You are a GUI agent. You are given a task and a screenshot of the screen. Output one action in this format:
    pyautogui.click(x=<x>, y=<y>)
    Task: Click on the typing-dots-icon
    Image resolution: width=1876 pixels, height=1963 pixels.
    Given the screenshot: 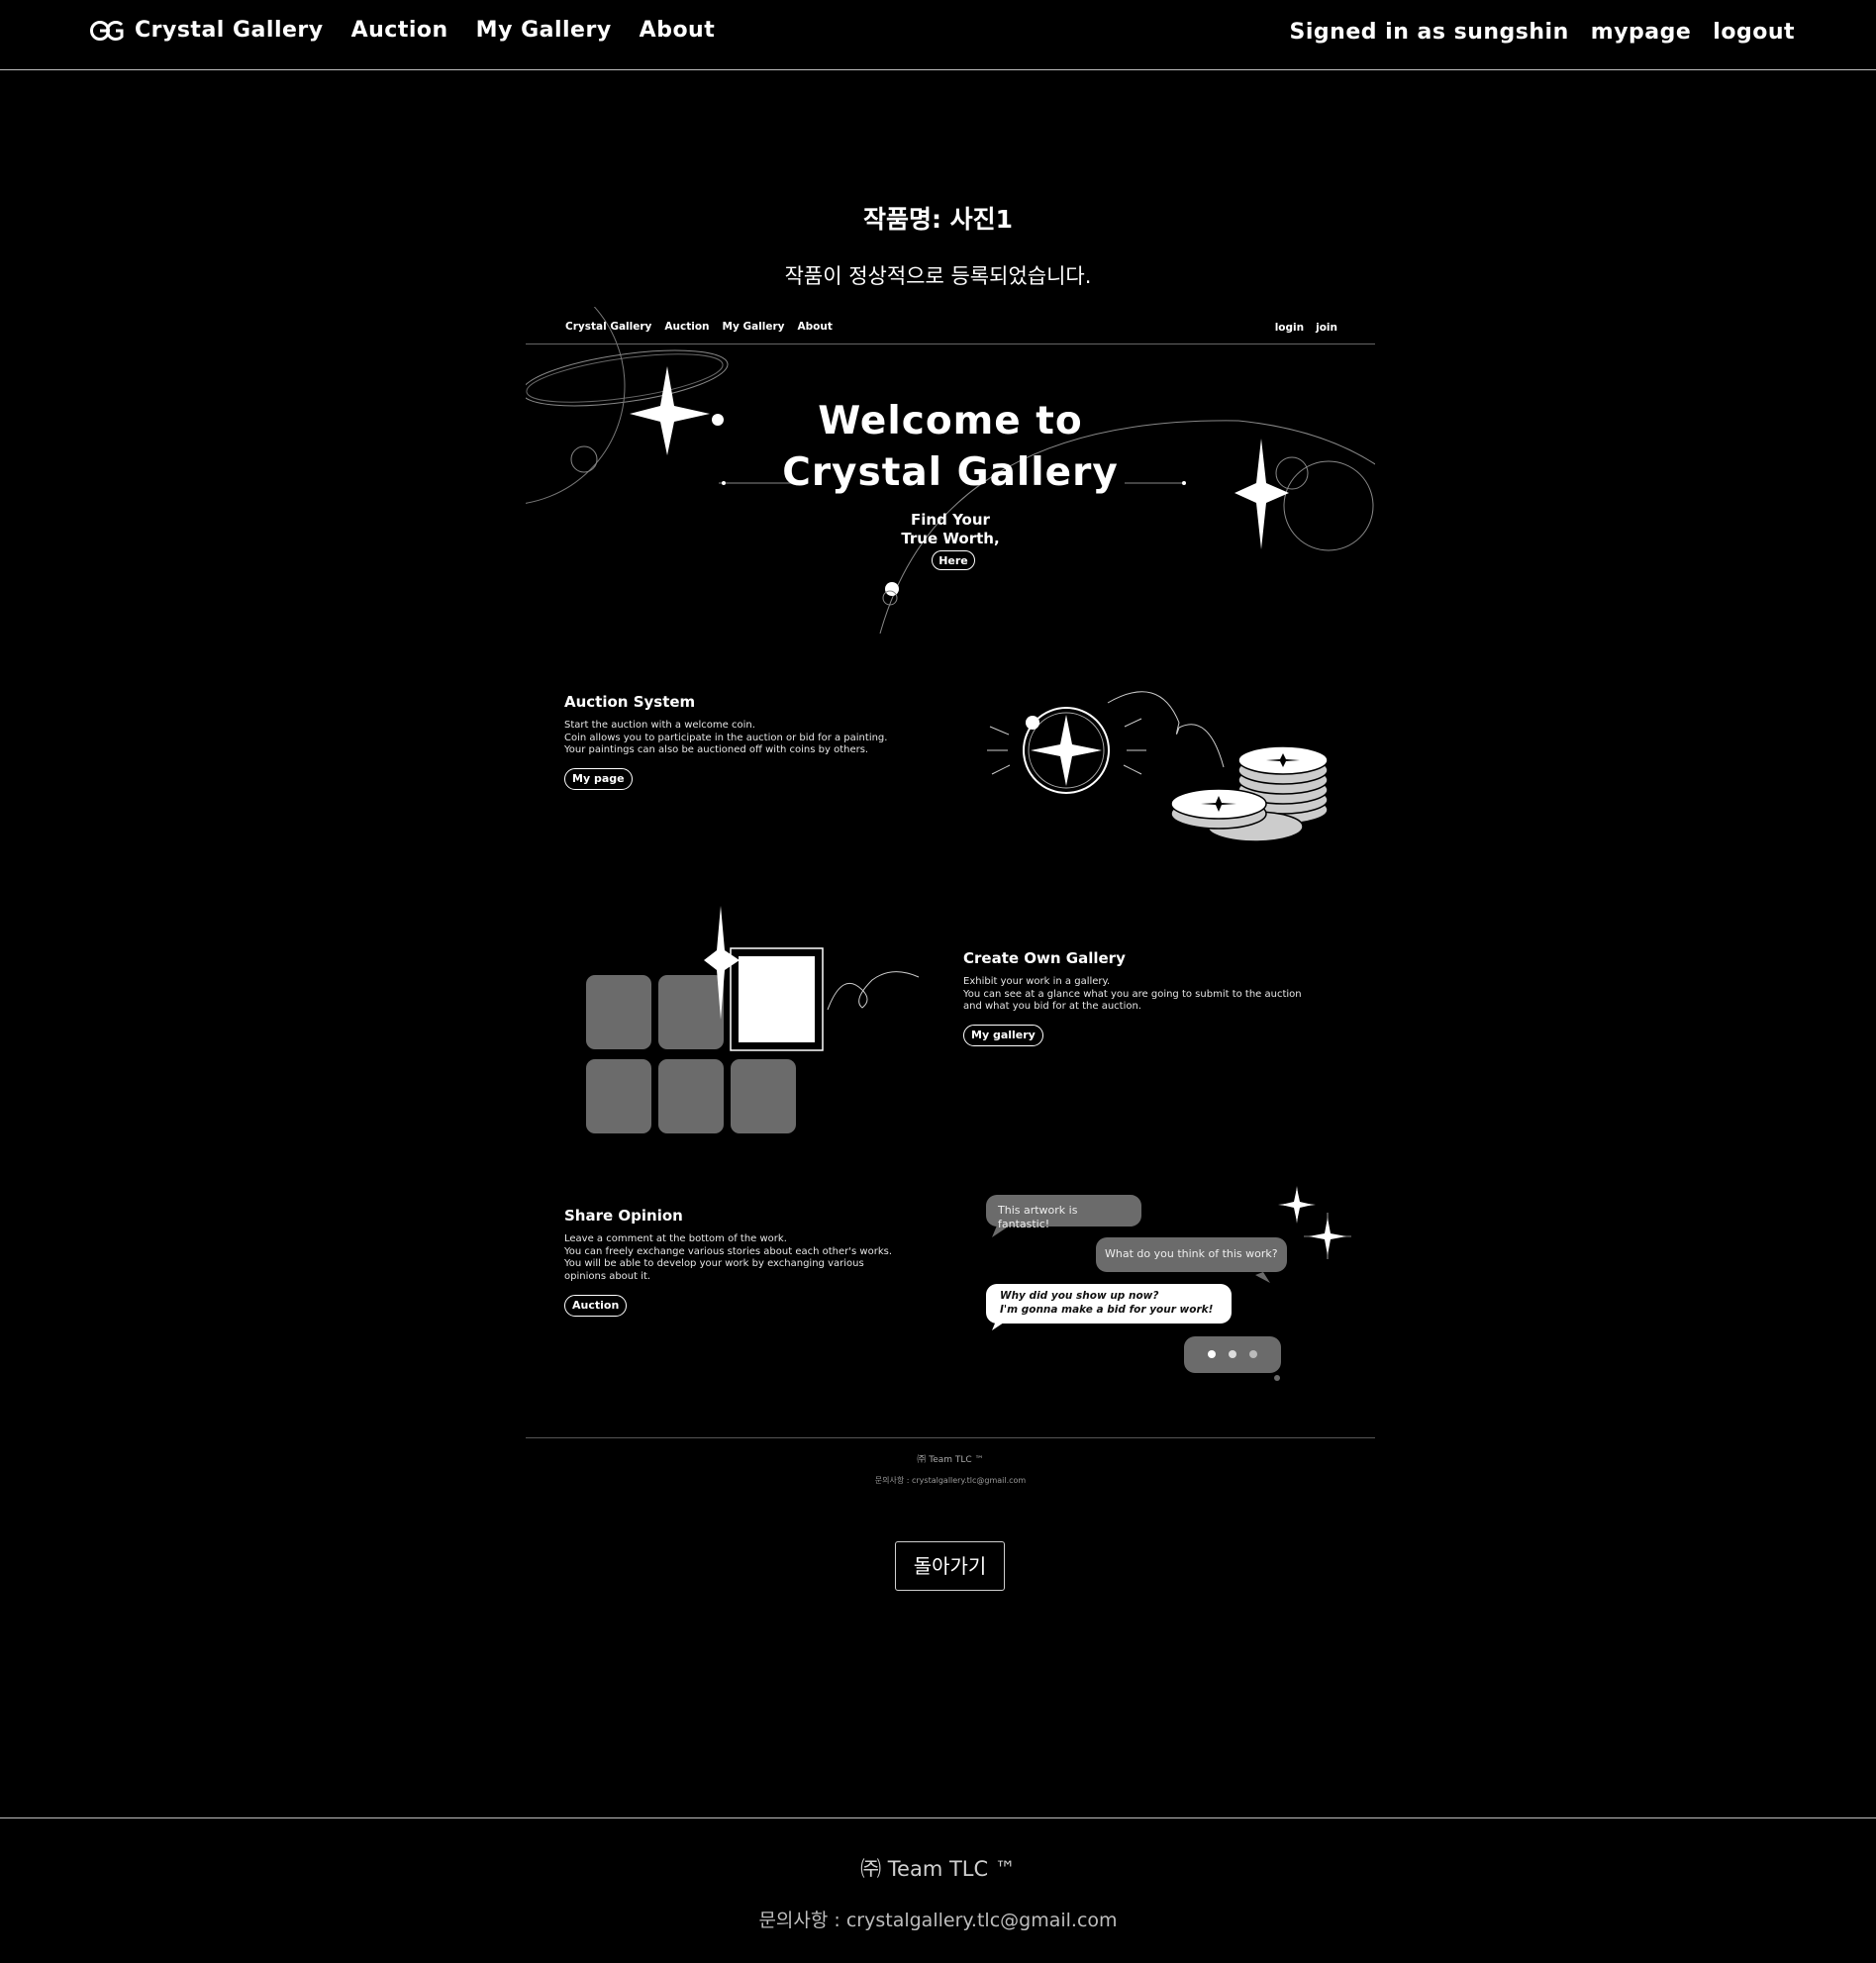 What is the action you would take?
    pyautogui.click(x=1232, y=1354)
    